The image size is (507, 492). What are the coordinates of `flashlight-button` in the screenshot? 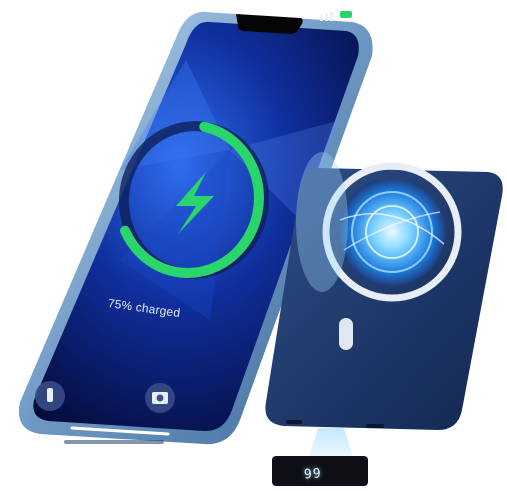 It's located at (50, 396).